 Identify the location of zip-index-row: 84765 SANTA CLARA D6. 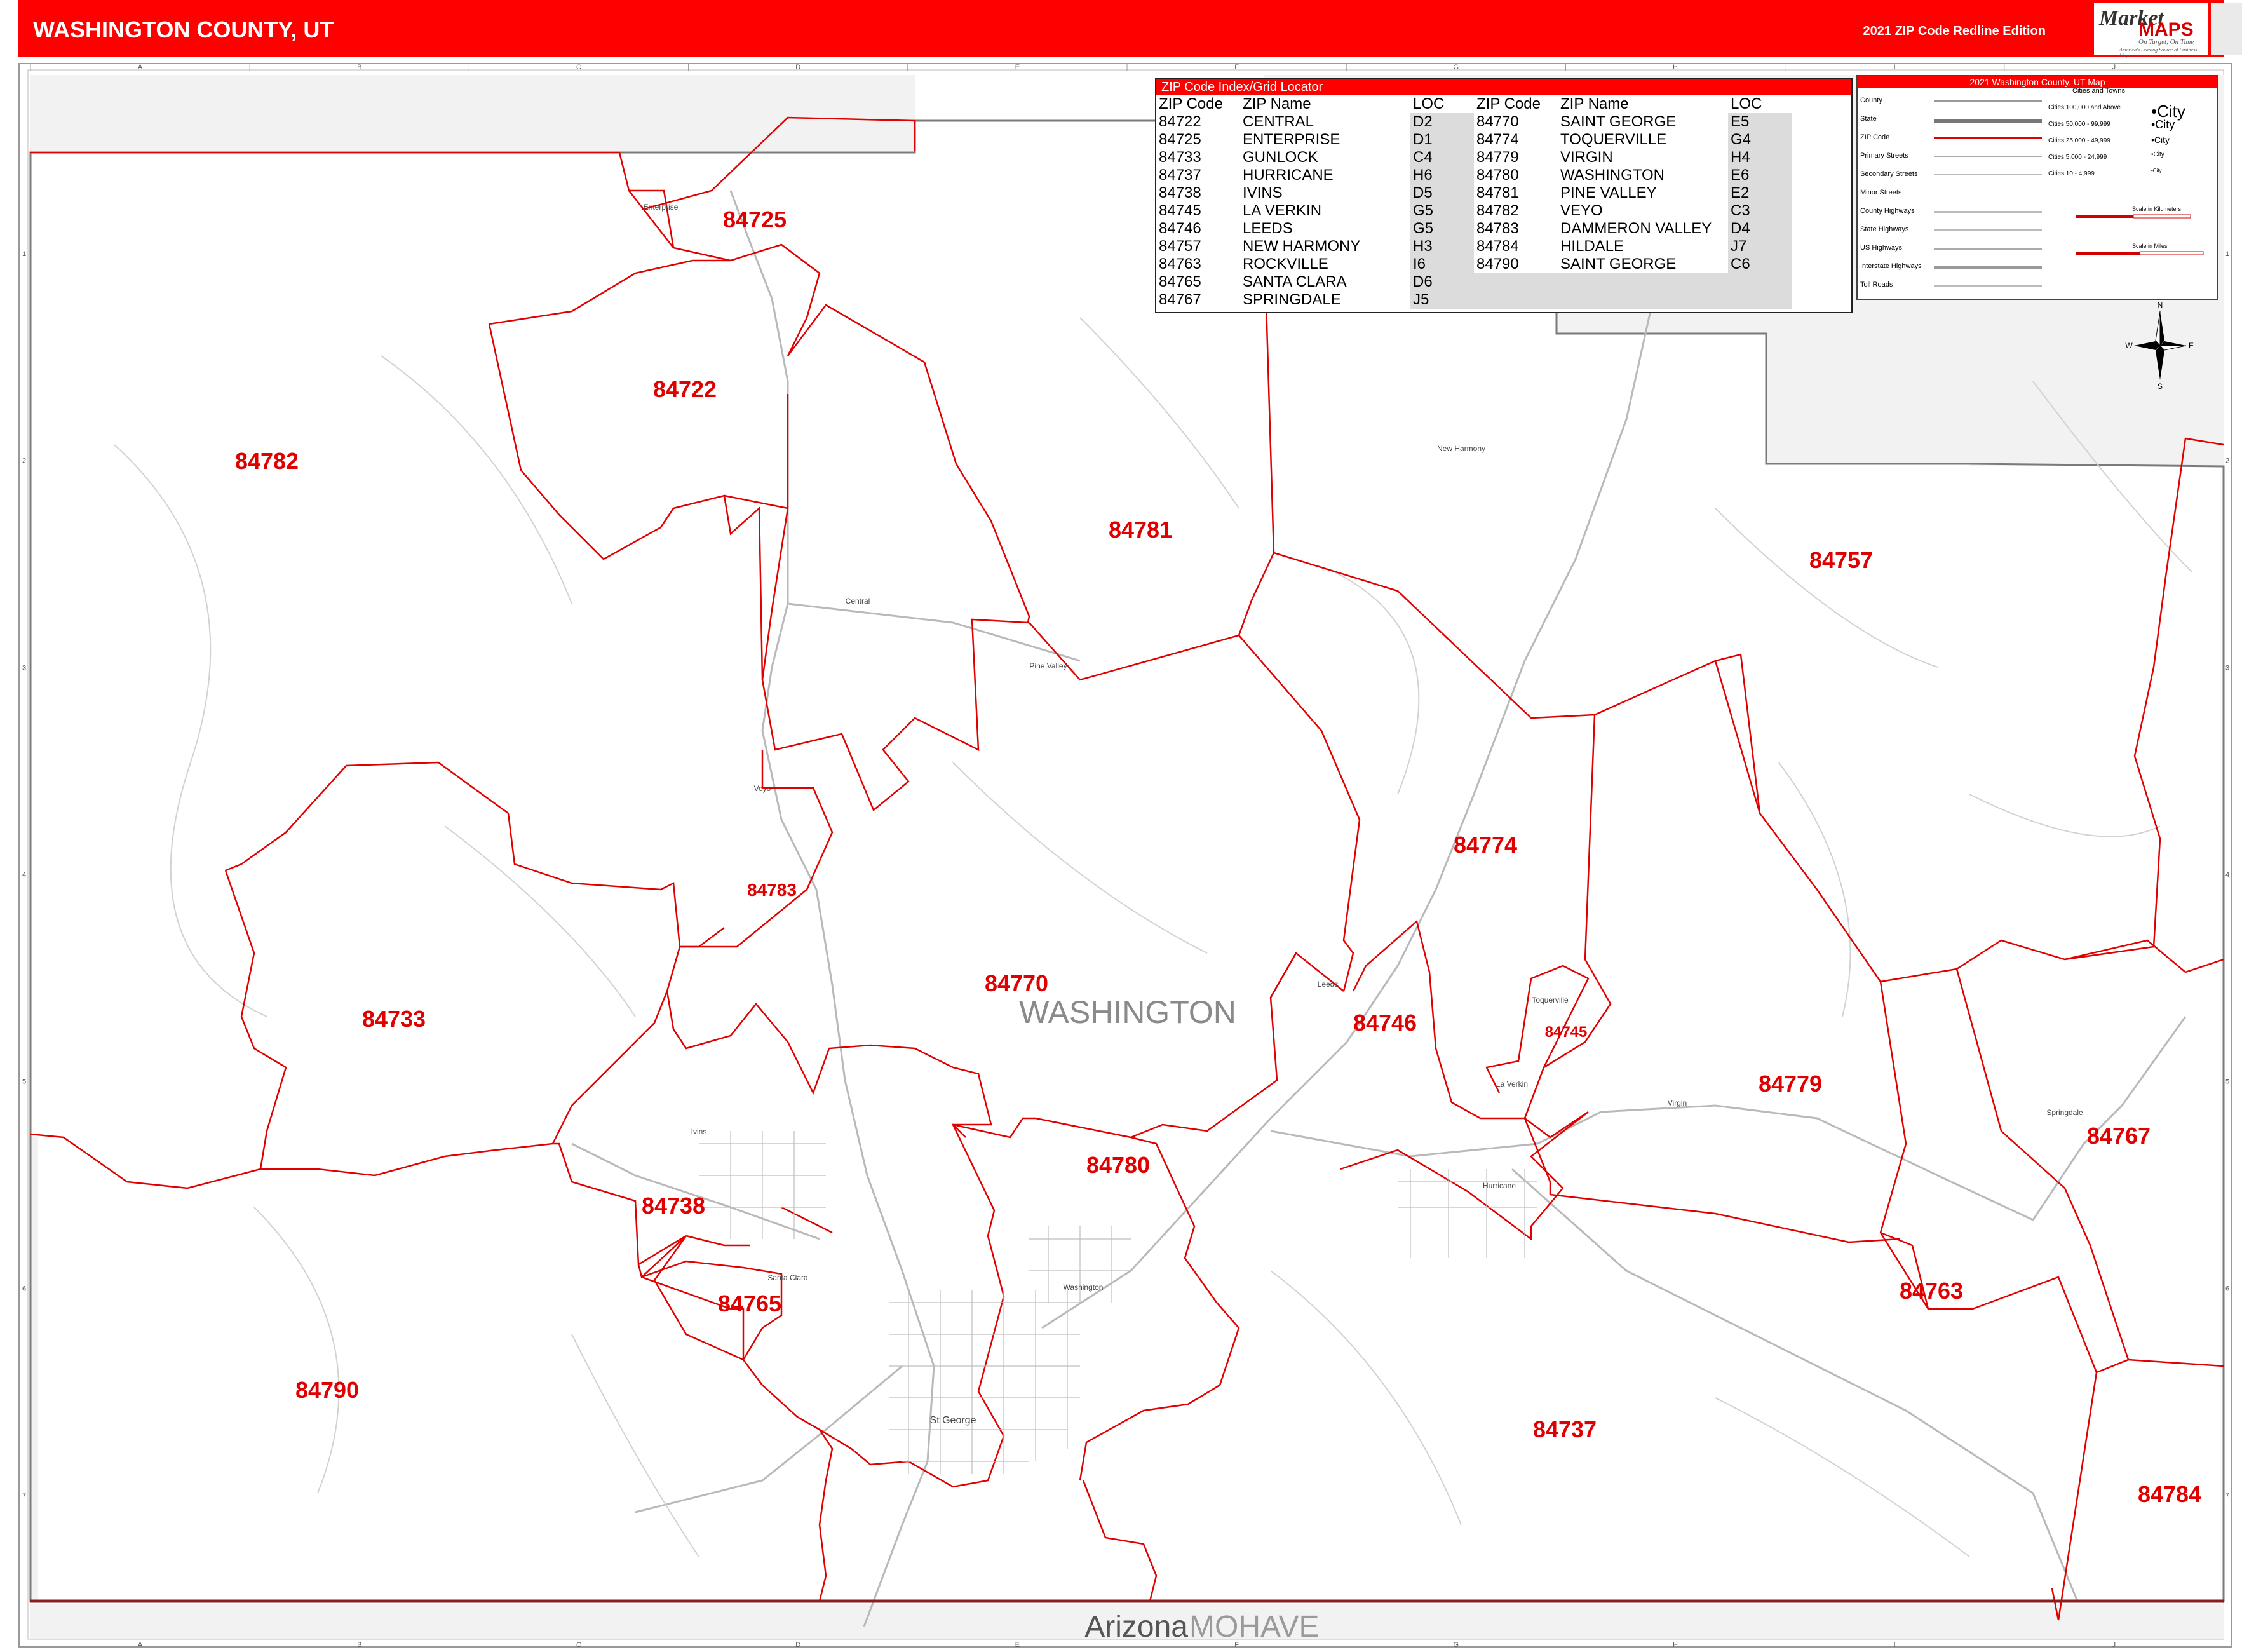
(1474, 282).